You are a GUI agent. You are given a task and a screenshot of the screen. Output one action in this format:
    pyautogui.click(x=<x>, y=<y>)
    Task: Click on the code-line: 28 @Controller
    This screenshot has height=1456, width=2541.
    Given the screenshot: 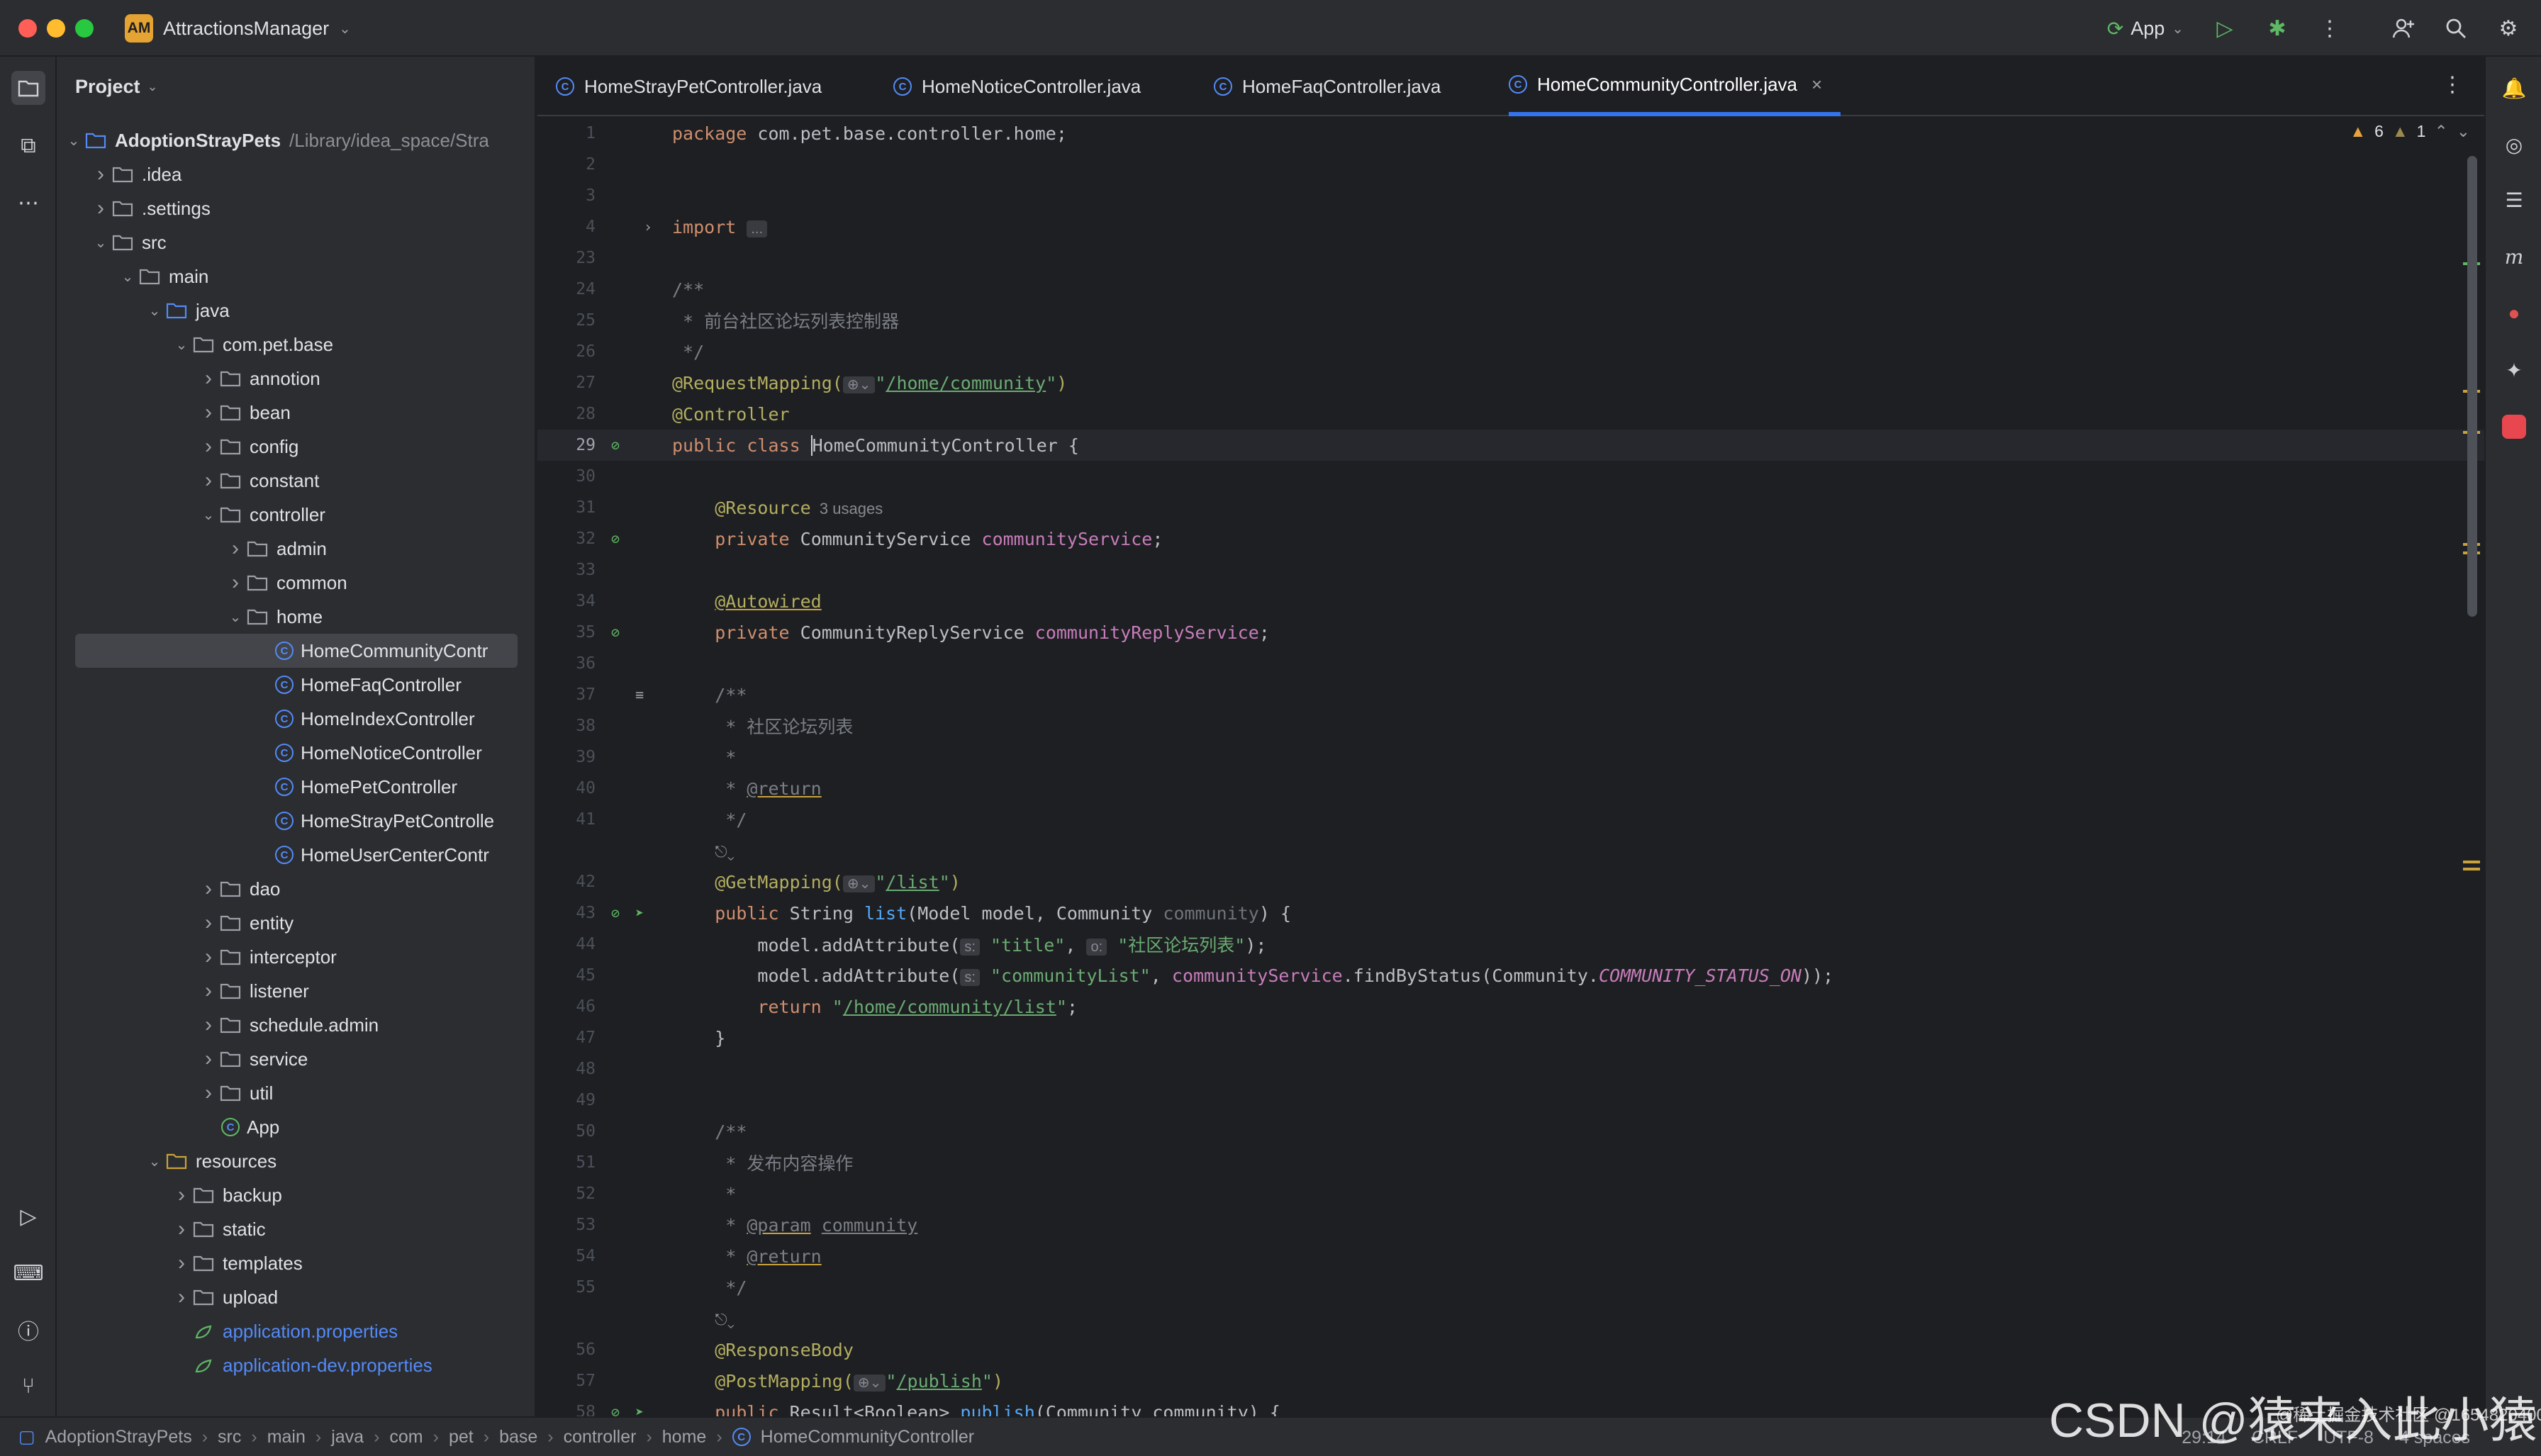 What is the action you would take?
    pyautogui.click(x=1511, y=414)
    